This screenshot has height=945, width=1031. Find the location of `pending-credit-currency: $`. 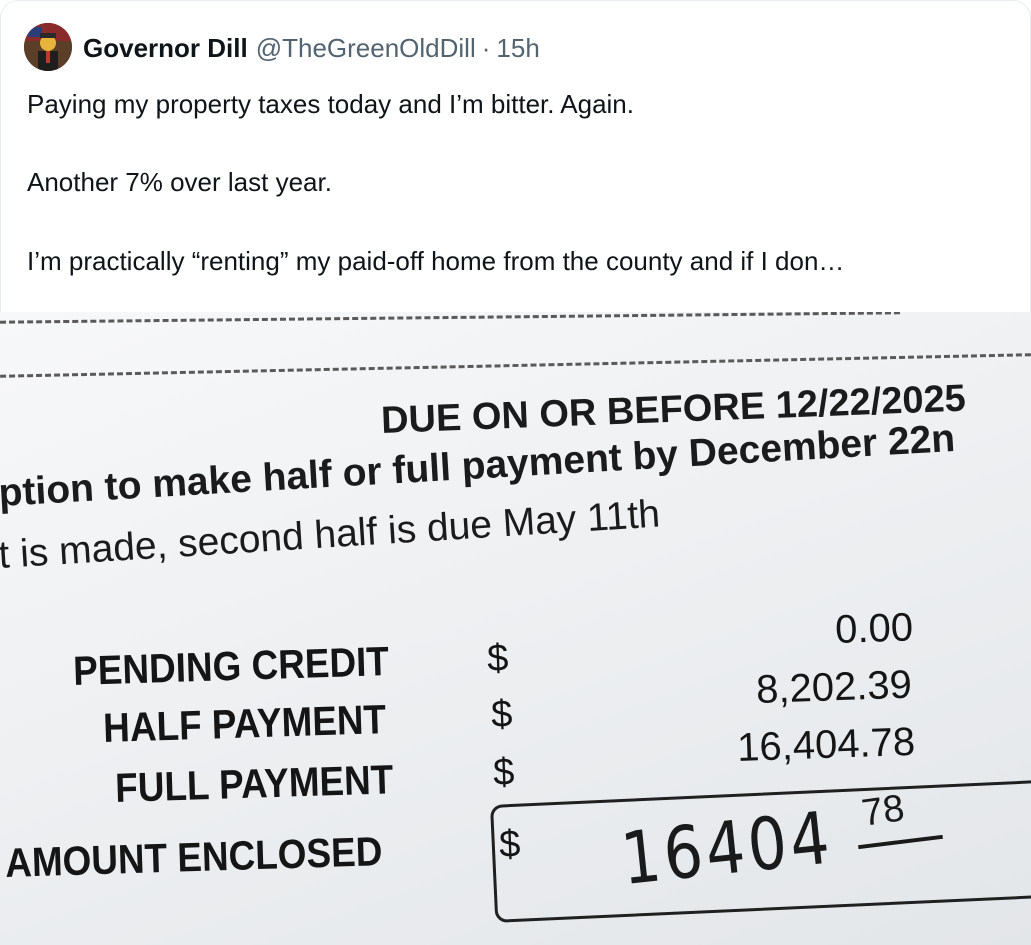

pending-credit-currency: $ is located at coordinates (498, 659).